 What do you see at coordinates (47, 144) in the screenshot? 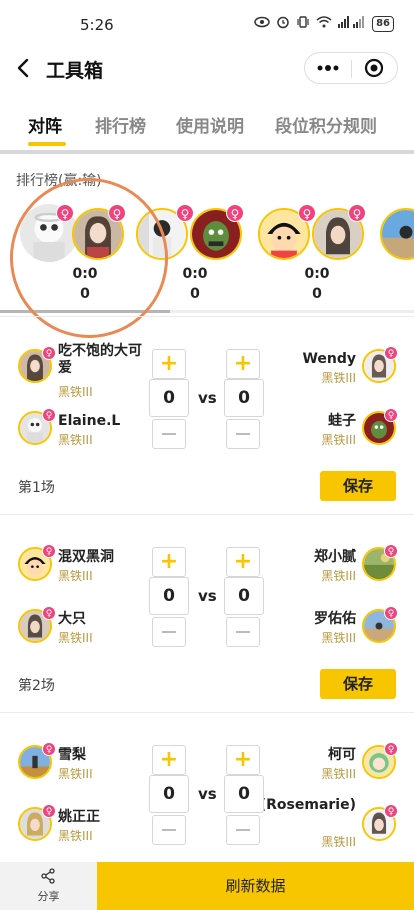
I see `active-tab-indicator` at bounding box center [47, 144].